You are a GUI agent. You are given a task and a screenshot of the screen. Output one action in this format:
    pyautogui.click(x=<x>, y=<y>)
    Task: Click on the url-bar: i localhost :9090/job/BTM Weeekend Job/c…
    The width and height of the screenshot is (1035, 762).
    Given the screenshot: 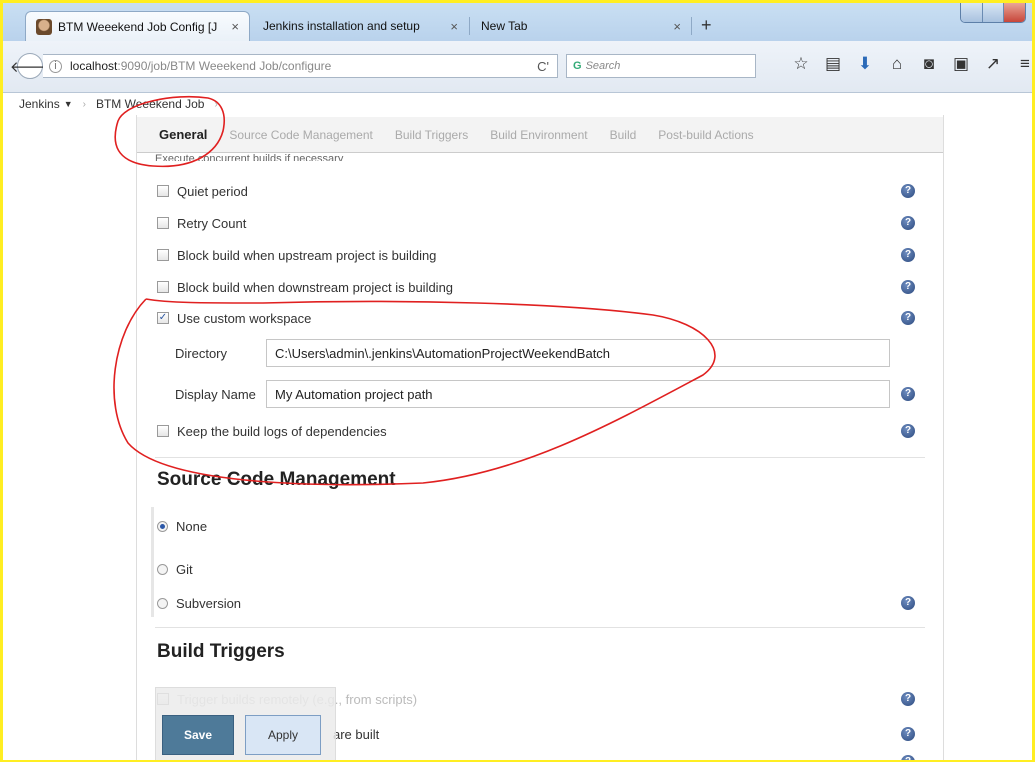 What is the action you would take?
    pyautogui.click(x=300, y=66)
    